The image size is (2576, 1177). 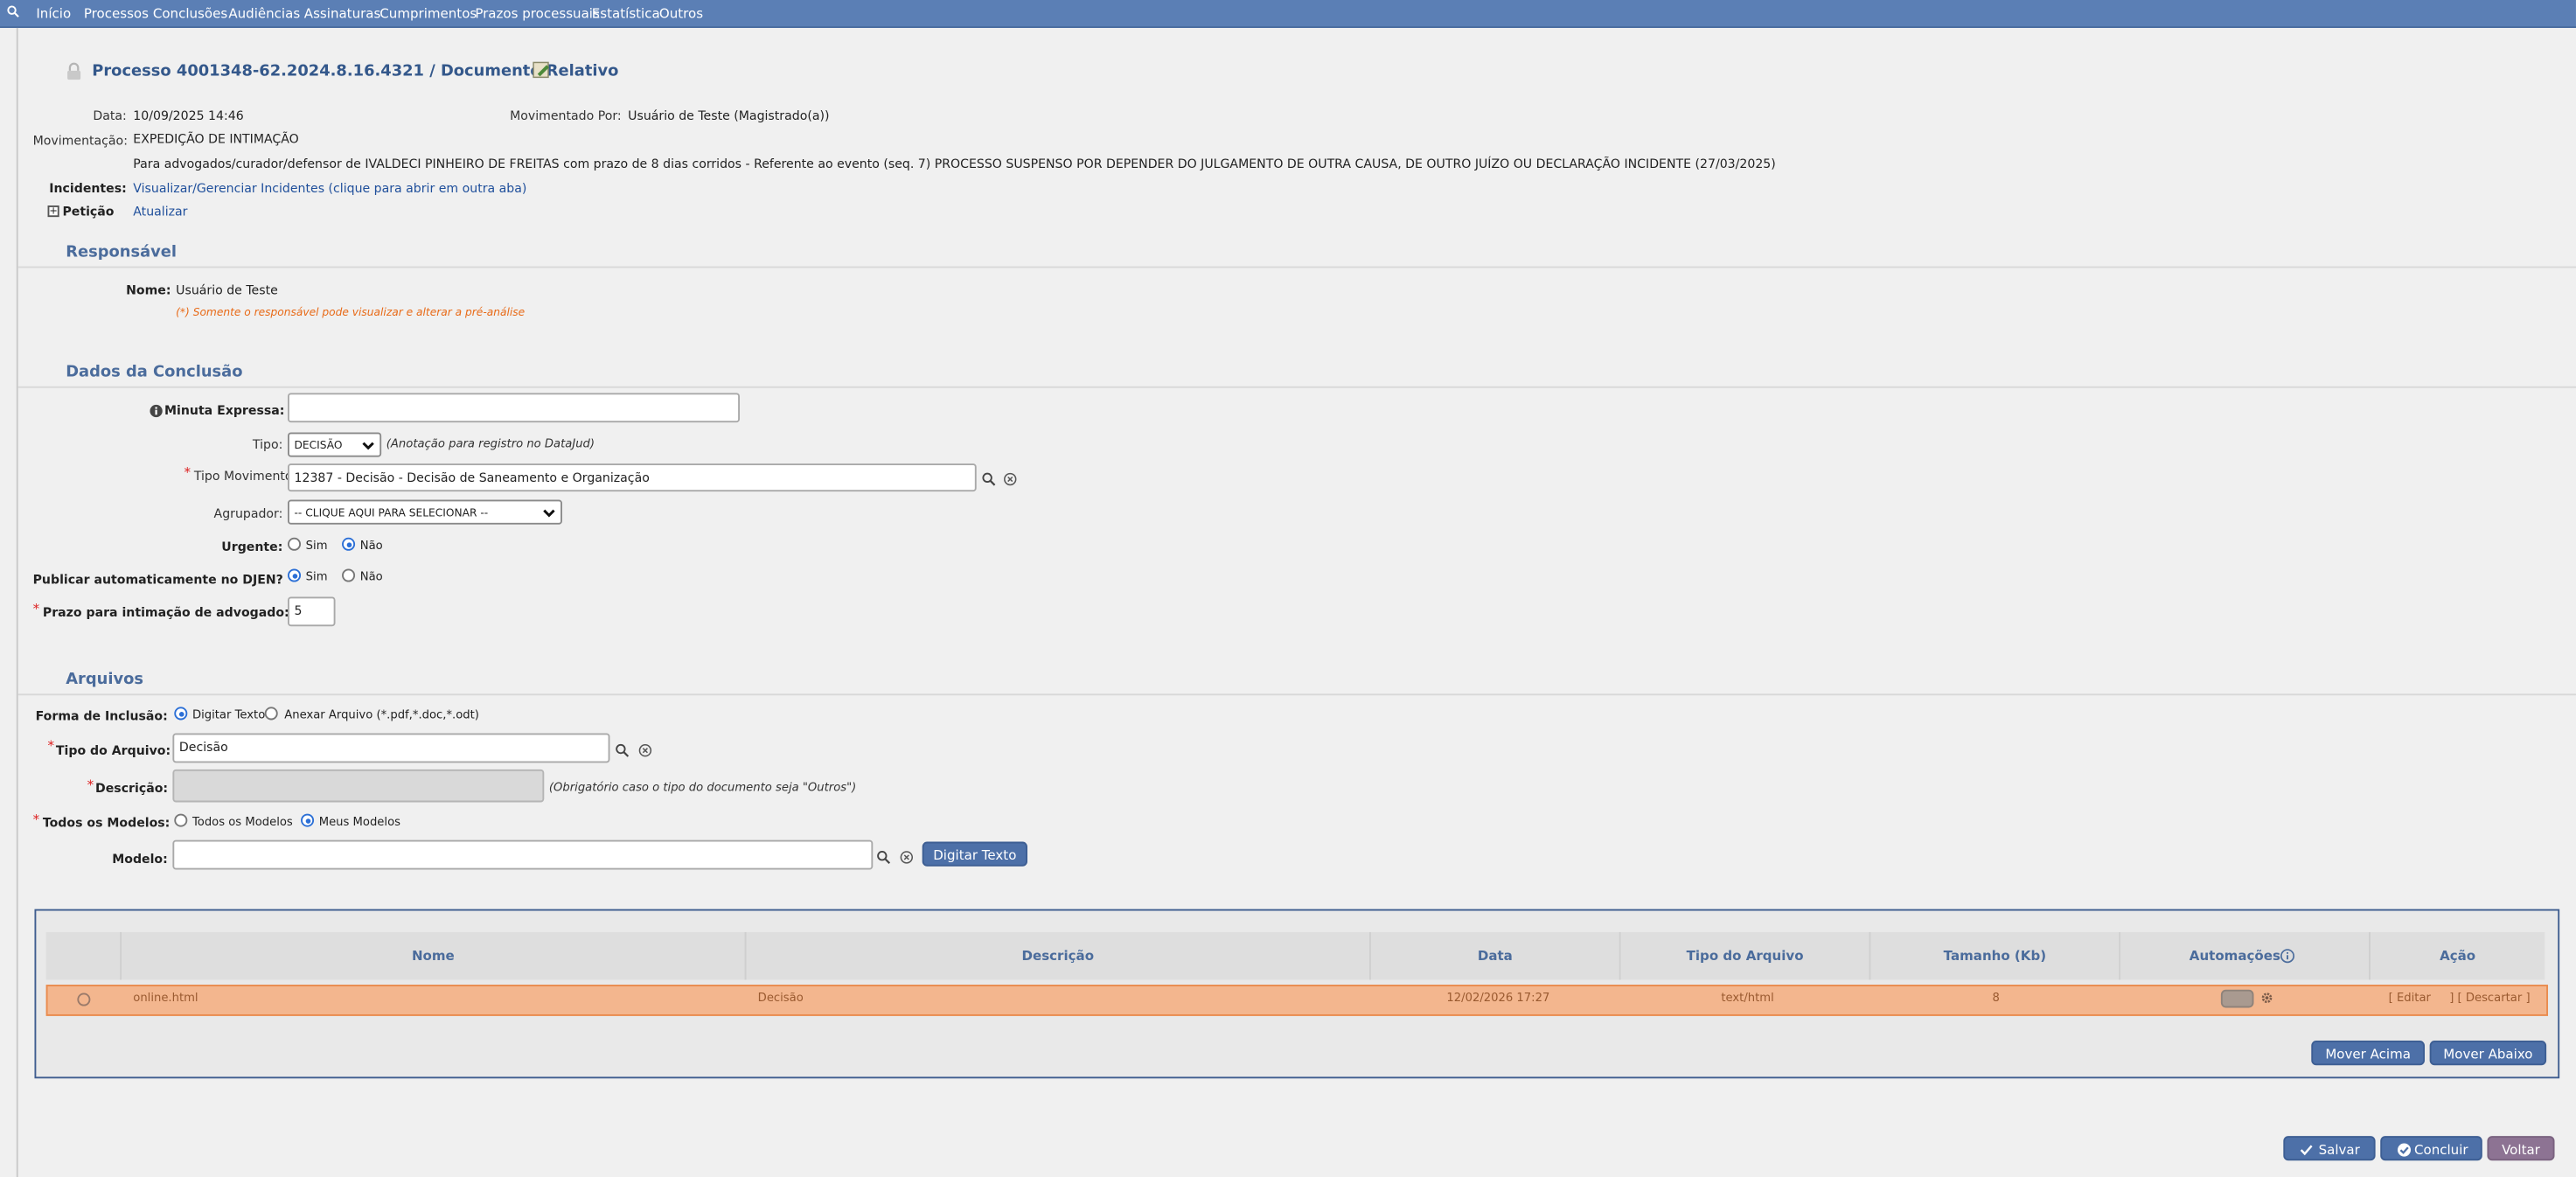 What do you see at coordinates (371, 546) in the screenshot?
I see `urgente-nao-label: Não` at bounding box center [371, 546].